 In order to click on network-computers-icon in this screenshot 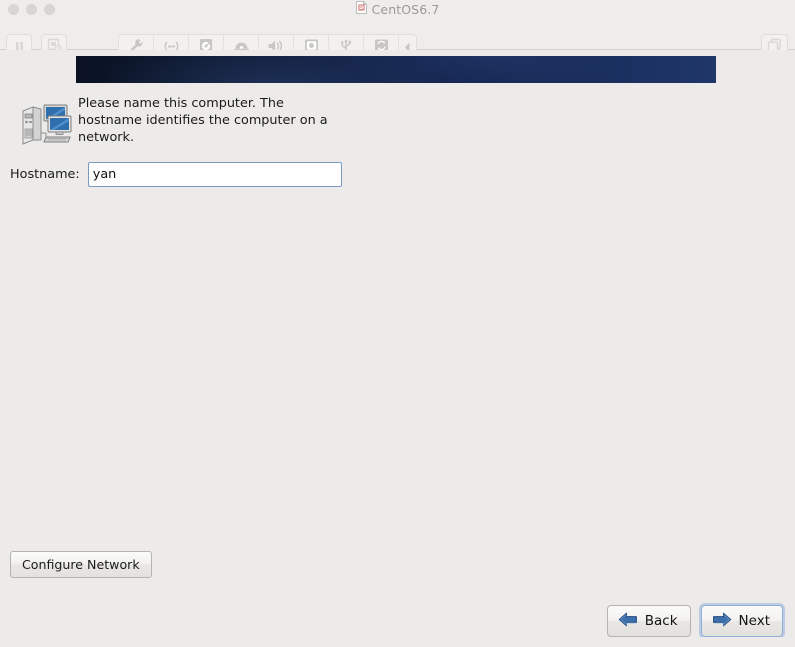, I will do `click(46, 123)`.